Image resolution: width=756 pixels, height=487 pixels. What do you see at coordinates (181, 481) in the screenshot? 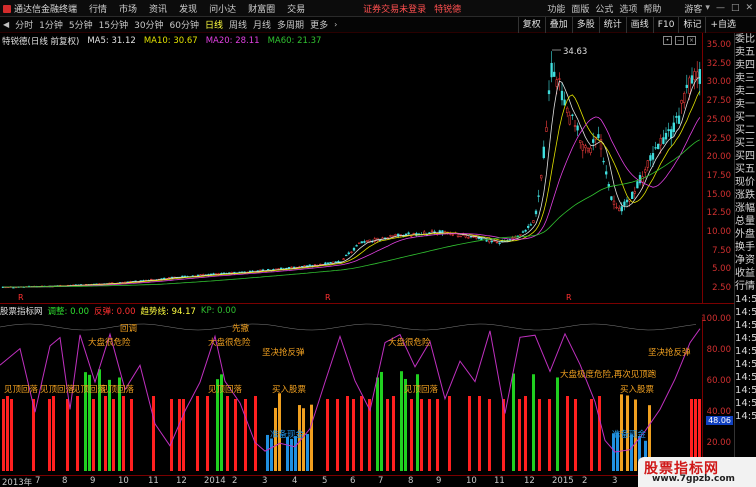
I see `date-tick: 12` at bounding box center [181, 481].